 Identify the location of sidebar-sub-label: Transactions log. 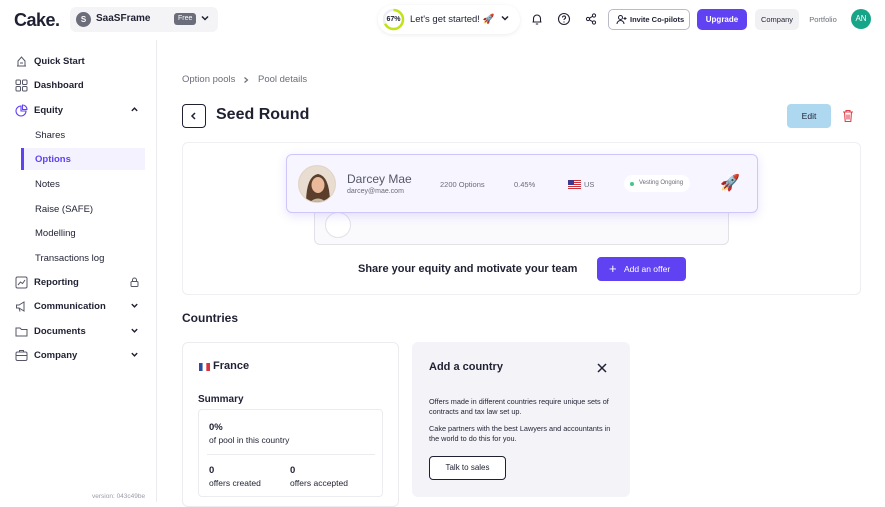
(70, 258).